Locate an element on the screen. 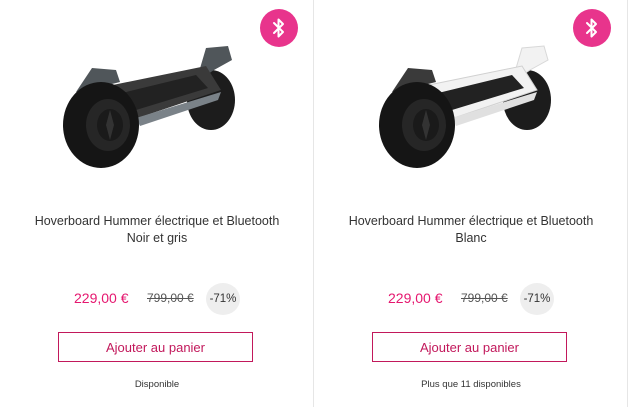 This screenshot has width=636, height=407. product-title-line2: Noir et gris is located at coordinates (157, 238).